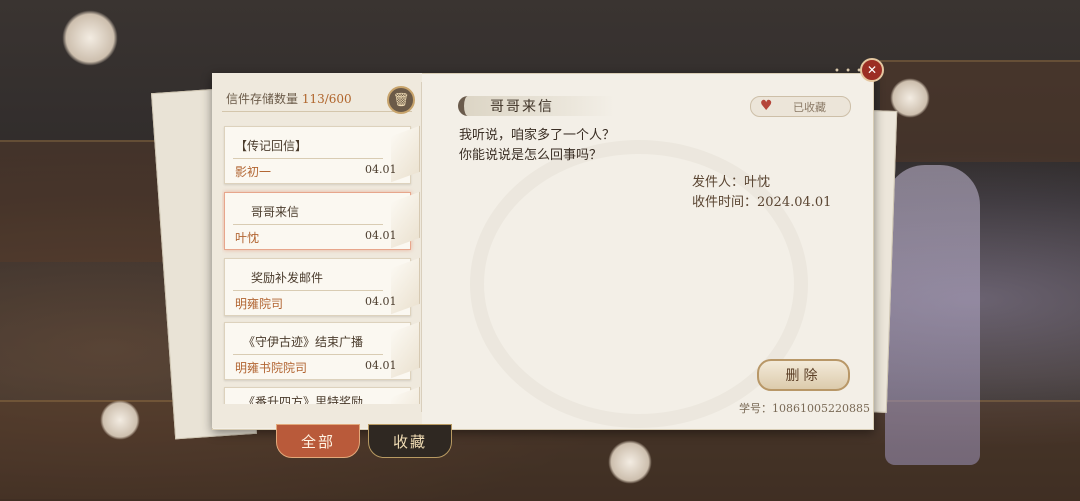 This screenshot has height=501, width=1080. Describe the element at coordinates (262, 99) in the screenshot. I see `storage-label: 信件存储数量` at that location.